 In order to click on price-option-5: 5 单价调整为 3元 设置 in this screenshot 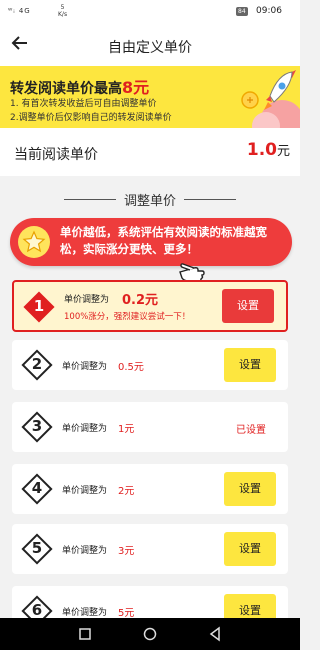, I will do `click(150, 549)`.